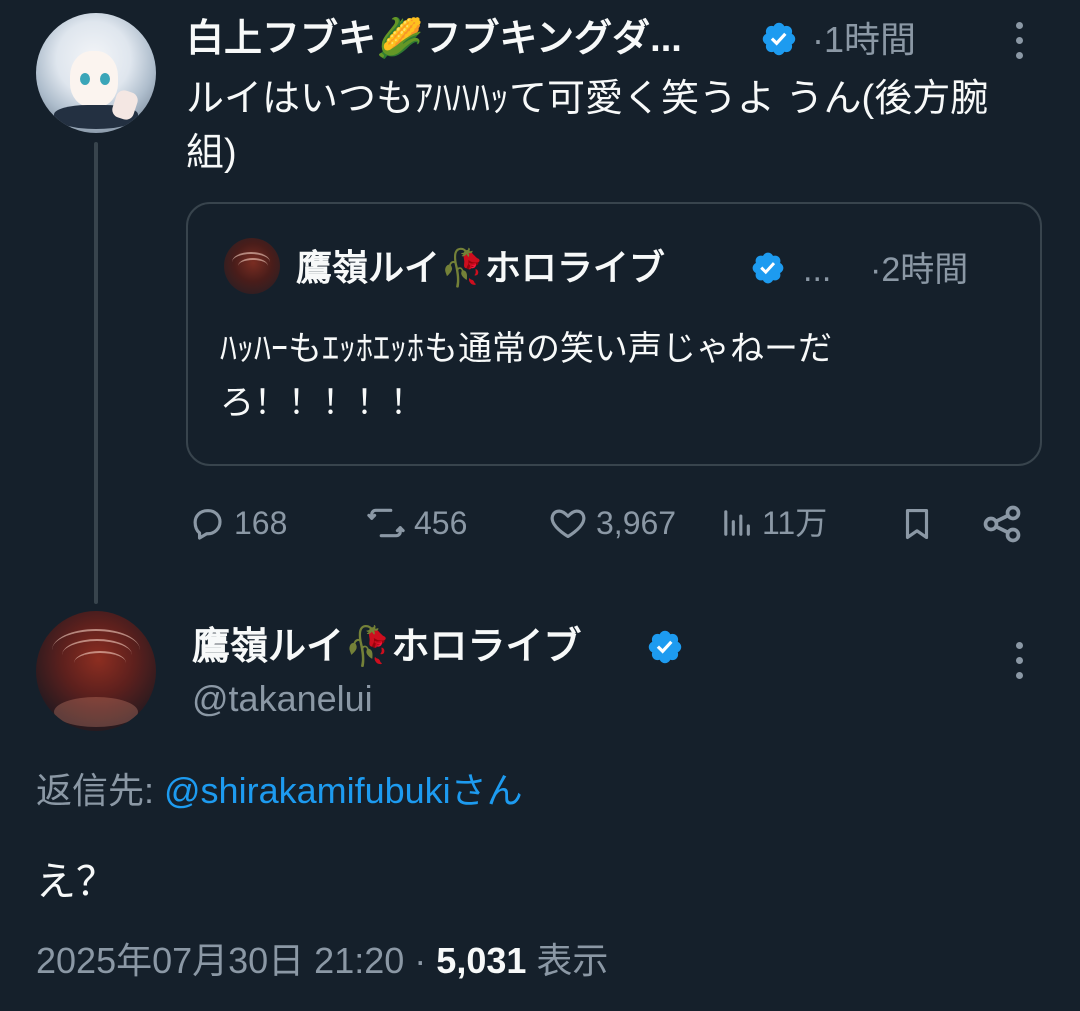  I want to click on parent-tweet-text: ルイはいつもｱﾊﾊﾊｯて可愛く笑うよ うん(後方腕組), so click(587, 126).